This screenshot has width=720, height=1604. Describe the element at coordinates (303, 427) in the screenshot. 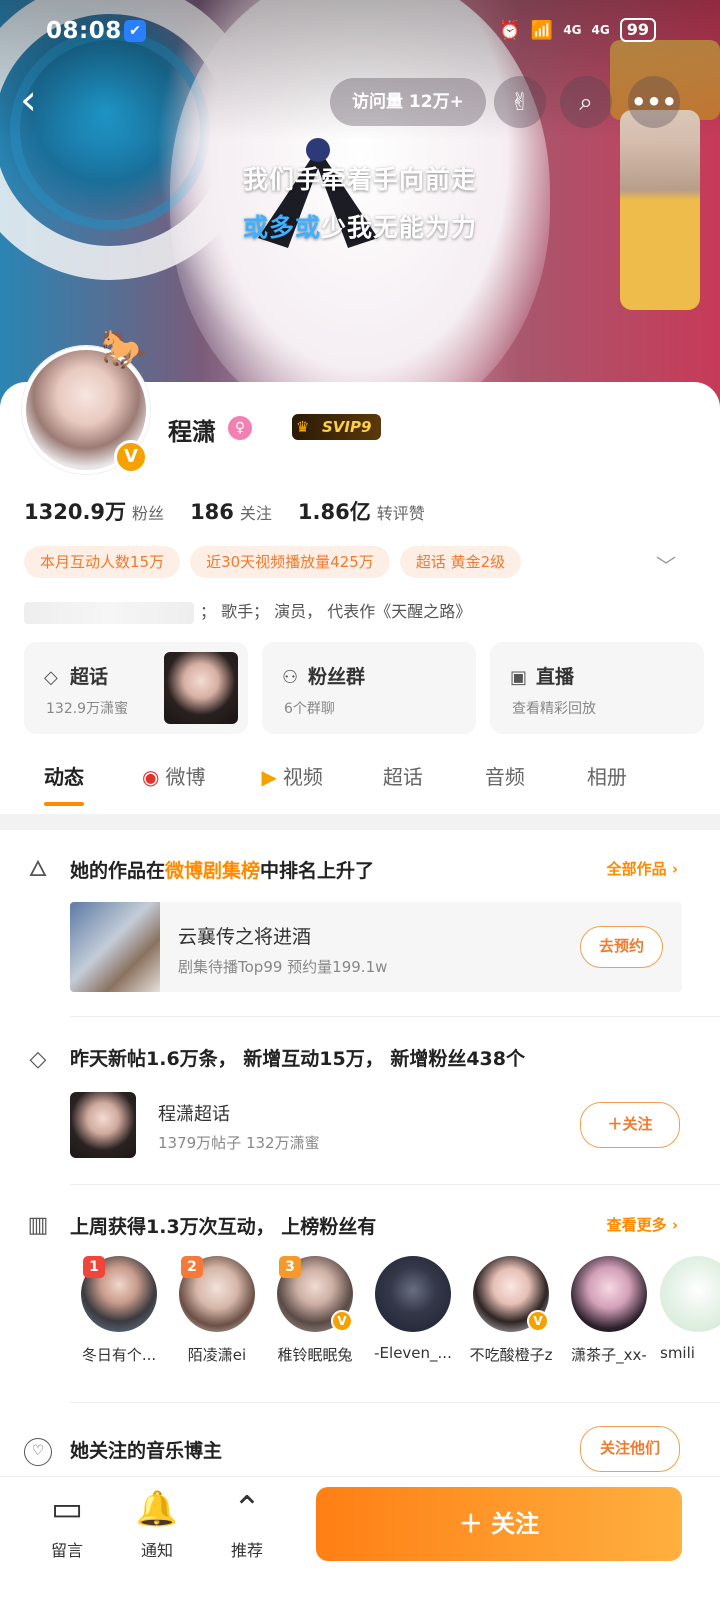

I see `crown-icon: ♛` at that location.